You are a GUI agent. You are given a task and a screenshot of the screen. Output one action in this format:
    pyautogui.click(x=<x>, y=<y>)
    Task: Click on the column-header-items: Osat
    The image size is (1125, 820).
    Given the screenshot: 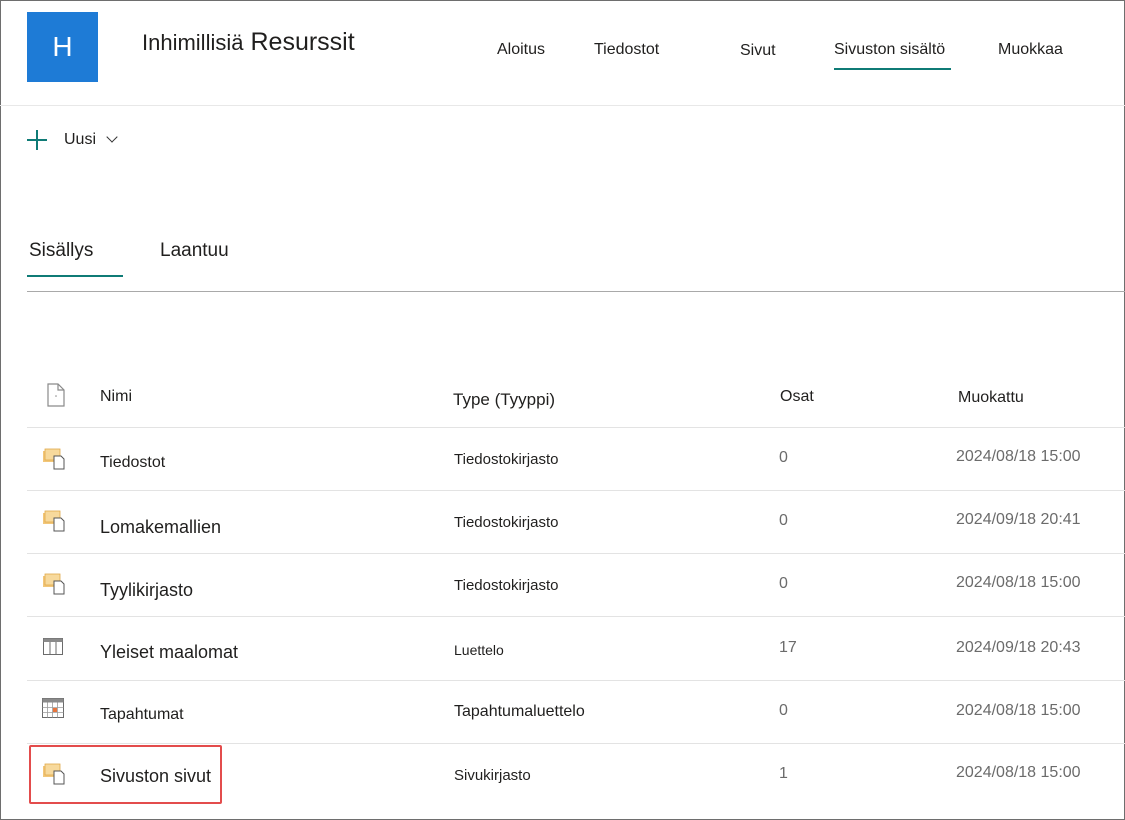 What is the action you would take?
    pyautogui.click(x=797, y=397)
    